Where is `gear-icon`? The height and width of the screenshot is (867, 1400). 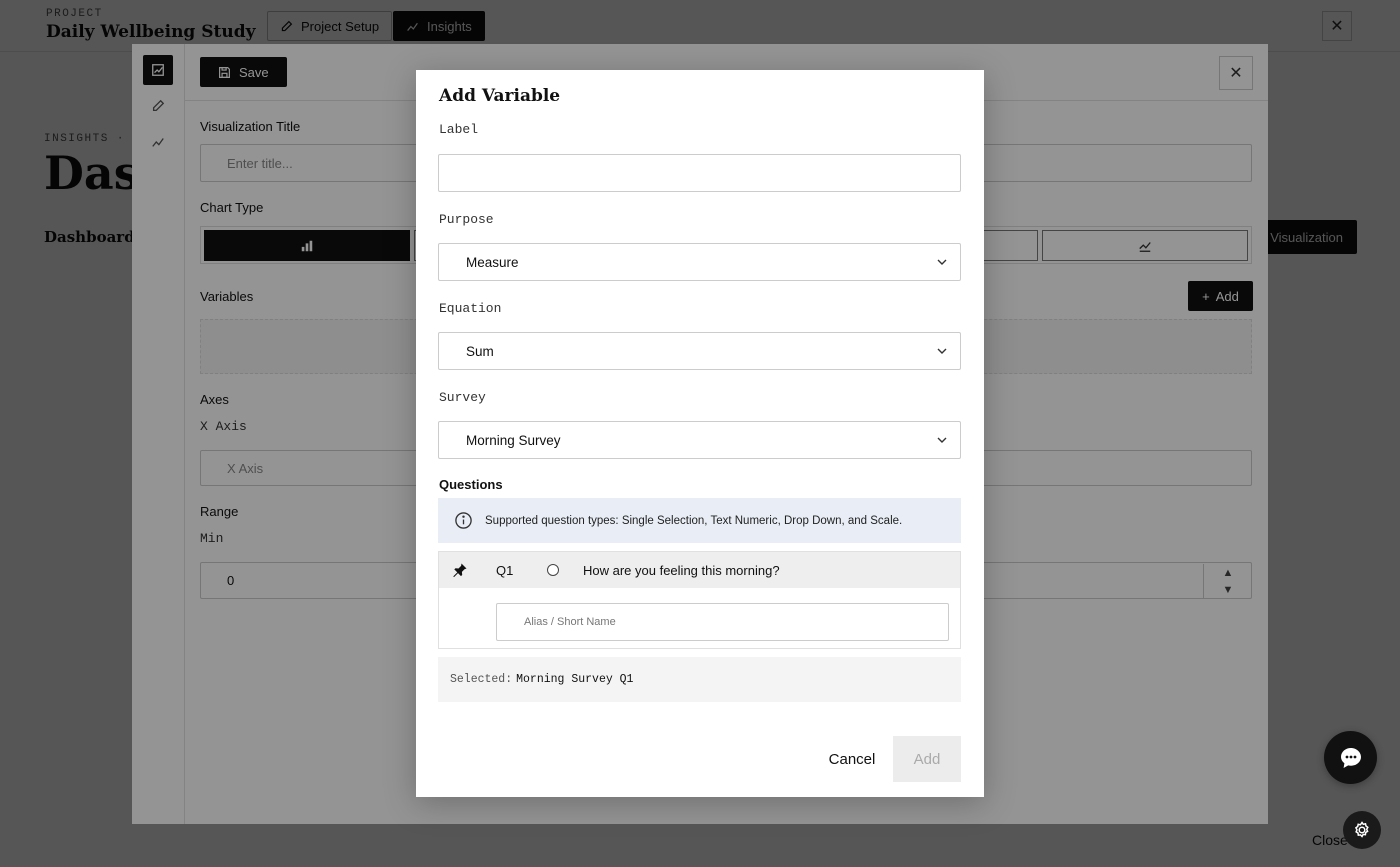 gear-icon is located at coordinates (1361, 829).